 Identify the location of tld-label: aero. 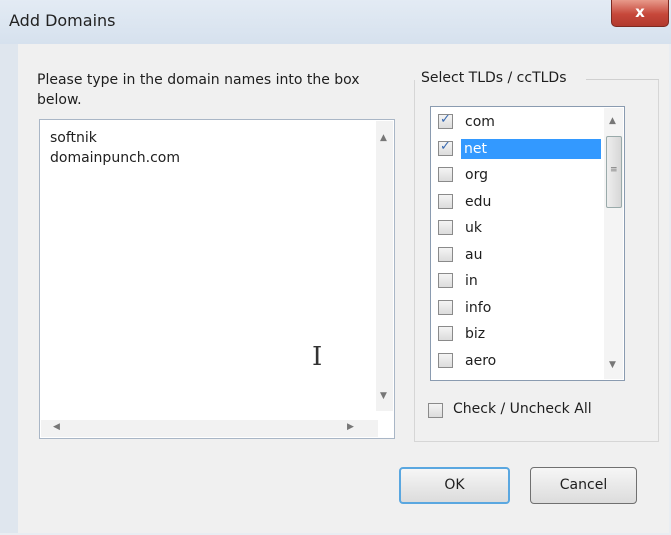
(481, 360).